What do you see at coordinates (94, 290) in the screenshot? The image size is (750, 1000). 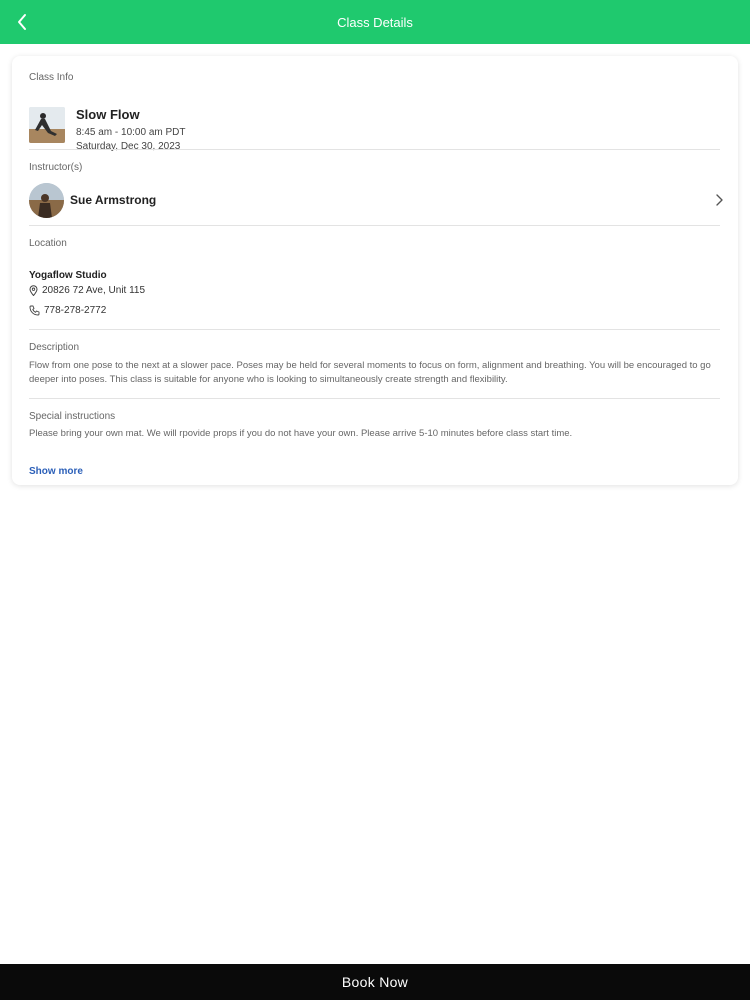 I see `address-text: 20826 72 Ave, Unit 115` at bounding box center [94, 290].